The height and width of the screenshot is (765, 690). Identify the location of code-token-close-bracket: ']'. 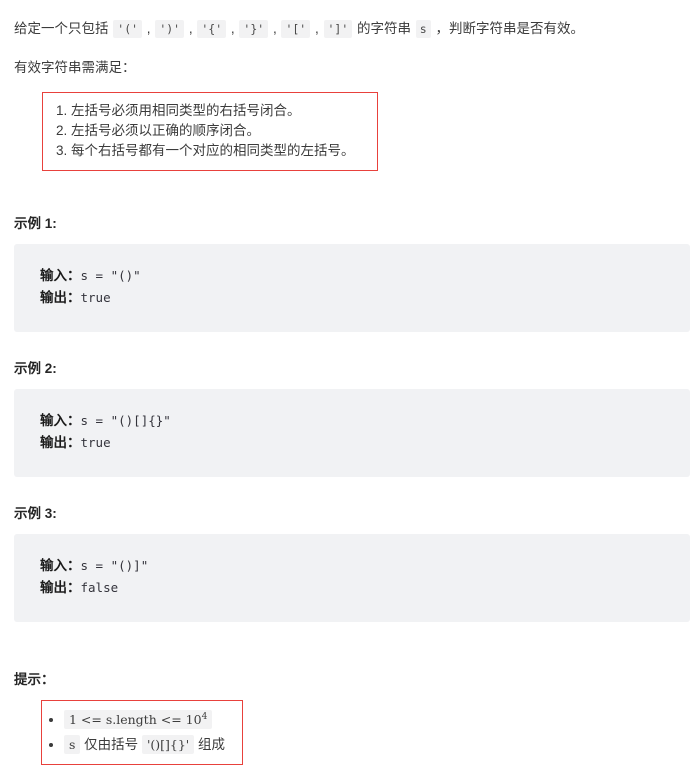
(338, 29).